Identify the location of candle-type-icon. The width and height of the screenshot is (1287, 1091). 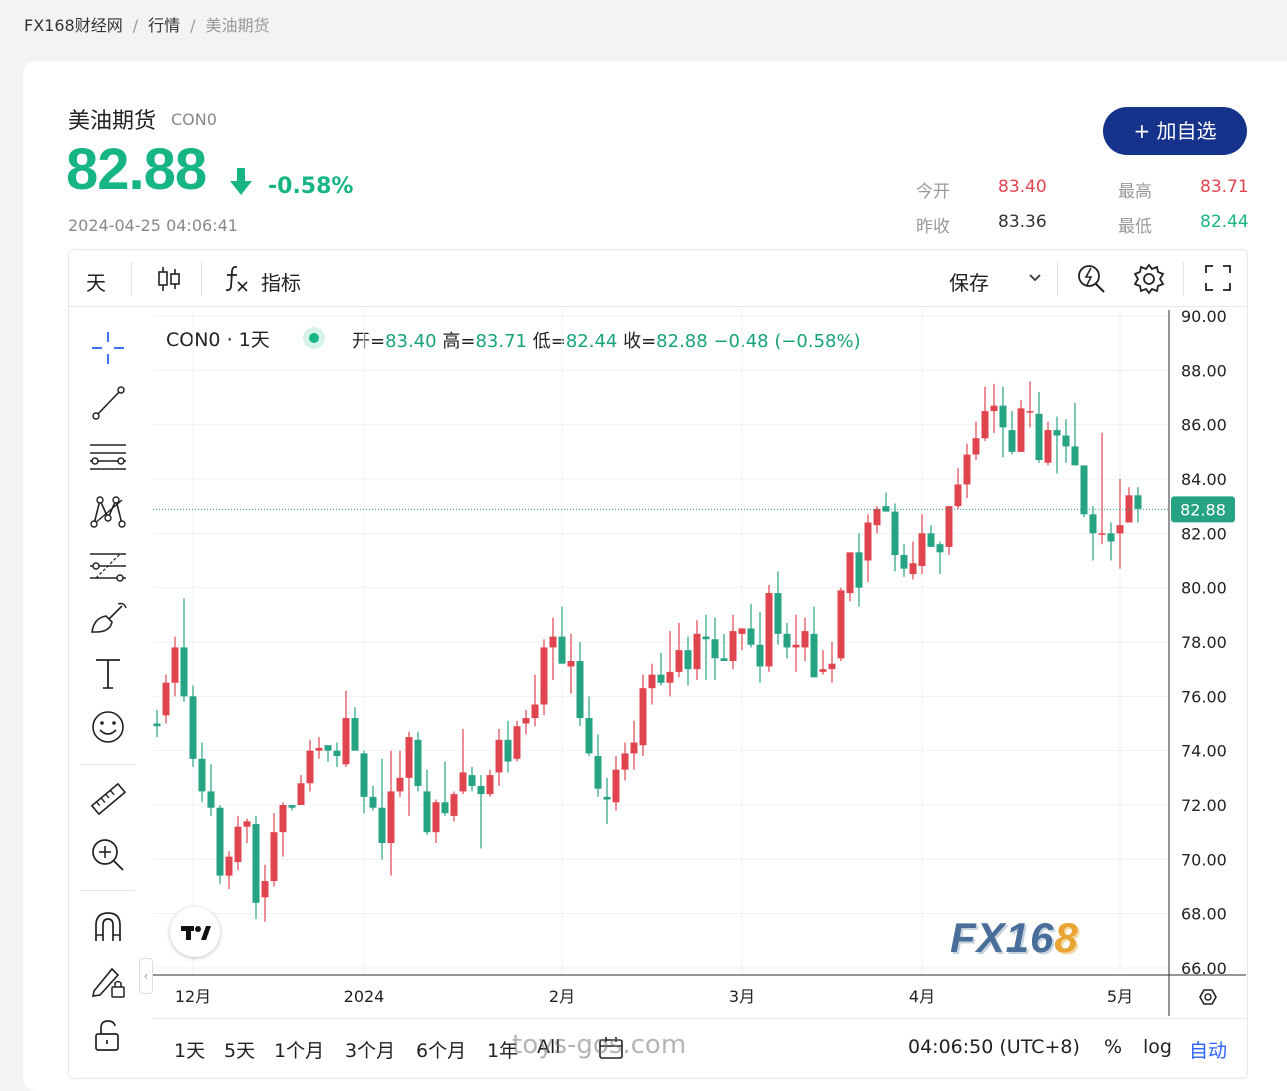
(169, 279).